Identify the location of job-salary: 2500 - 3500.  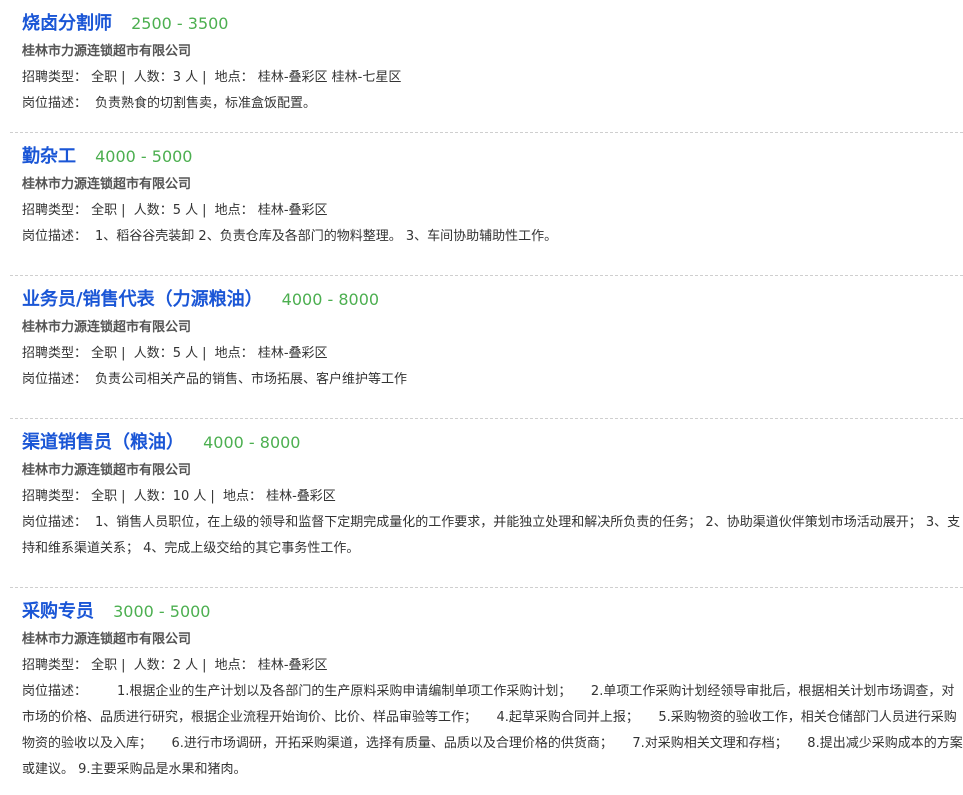
(180, 23).